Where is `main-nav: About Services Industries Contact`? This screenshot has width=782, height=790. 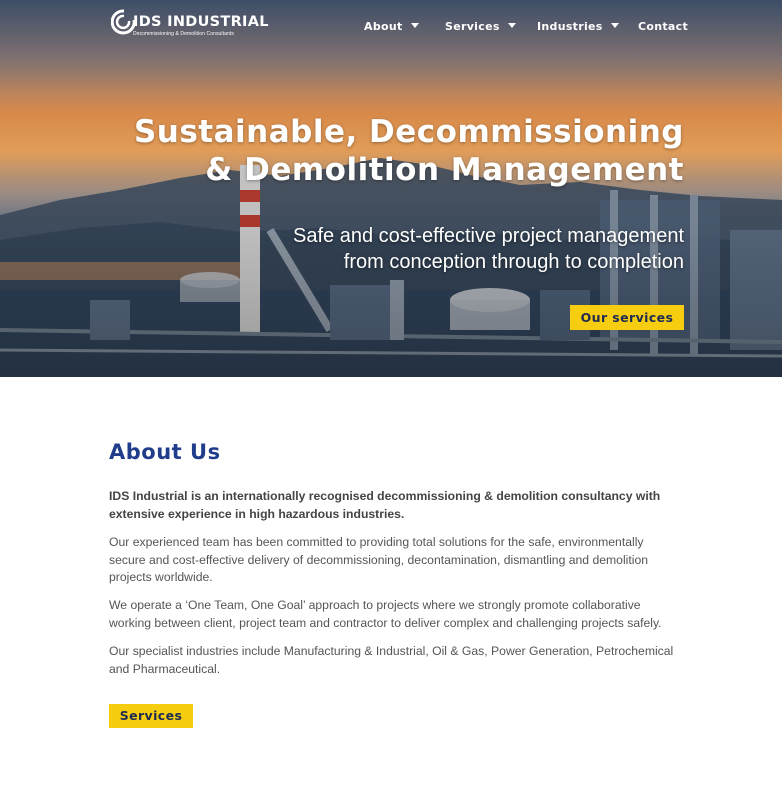
main-nav: About Services Industries Contact is located at coordinates (391, 29).